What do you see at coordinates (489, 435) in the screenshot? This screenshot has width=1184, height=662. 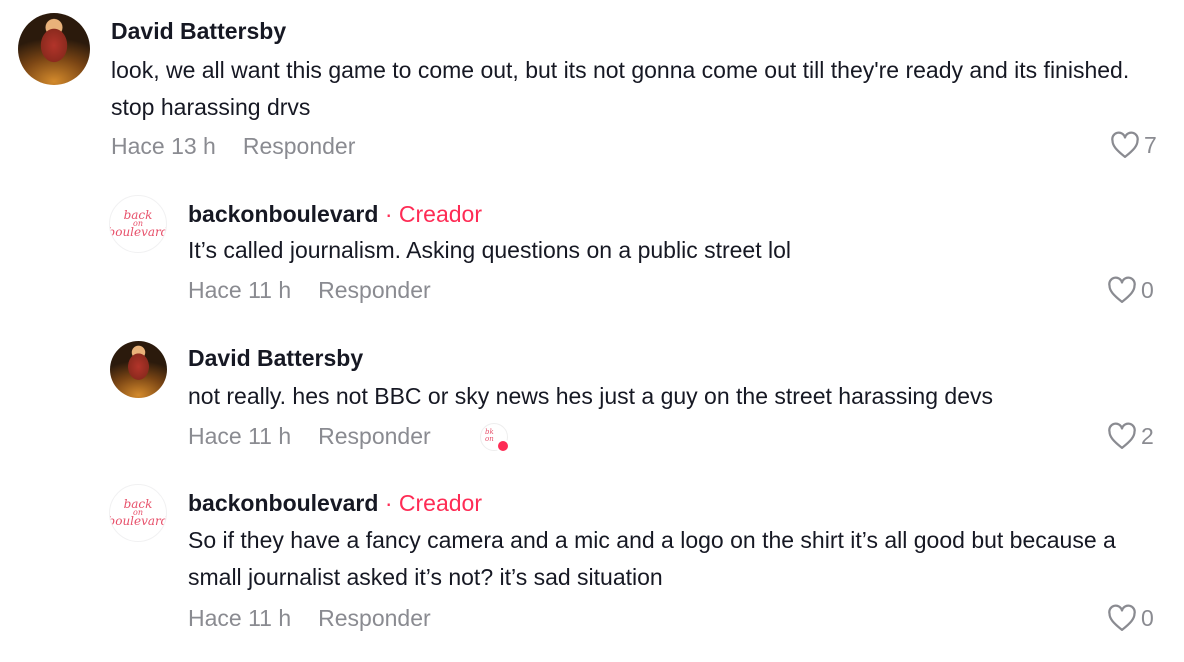 I see `creator-liked-avatar-icon: bk on` at bounding box center [489, 435].